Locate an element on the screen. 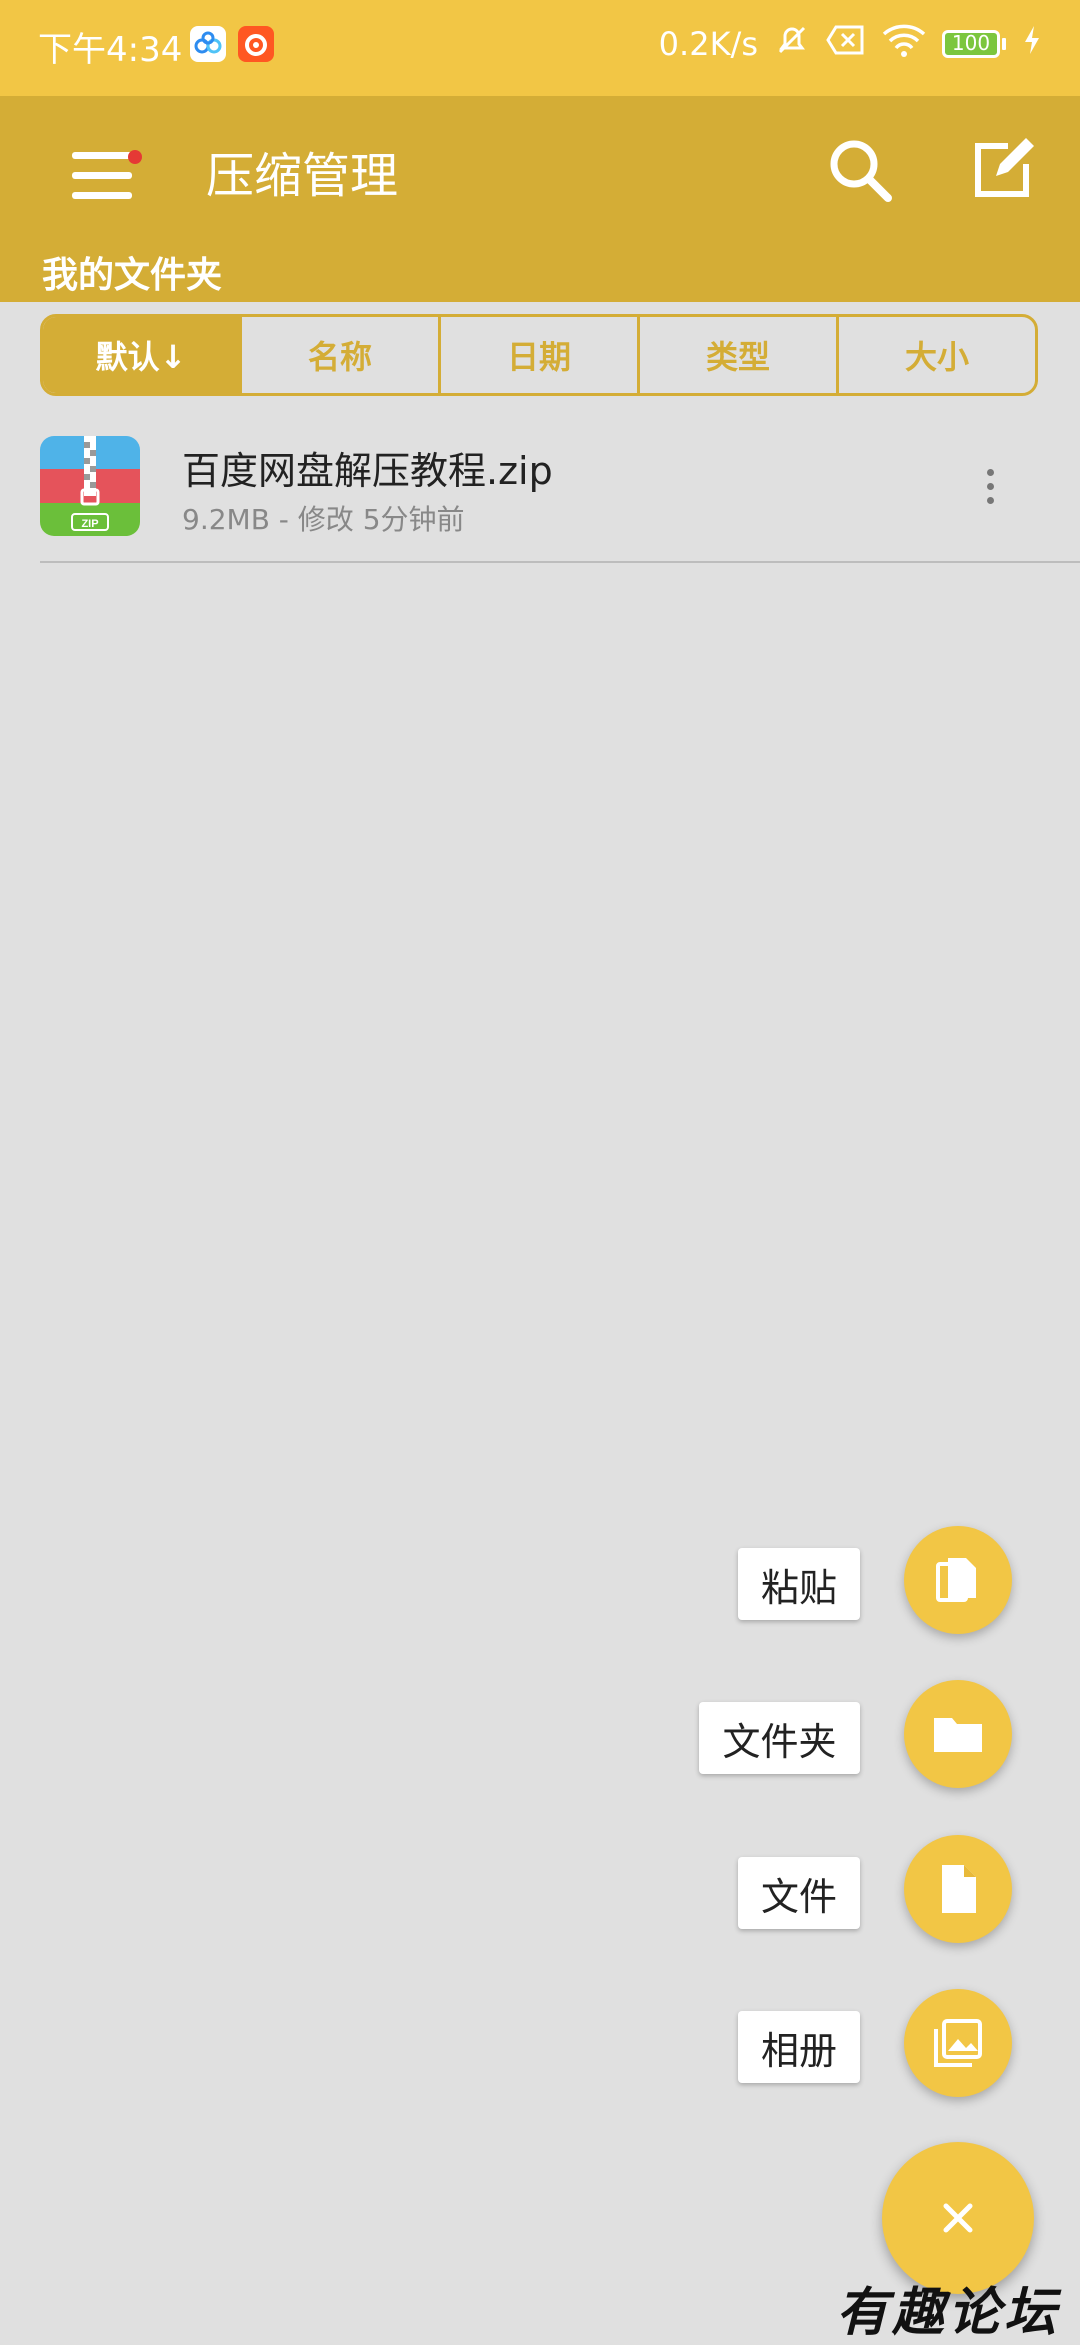 Image resolution: width=1080 pixels, height=2345 pixels. sim-off-icon is located at coordinates (846, 44).